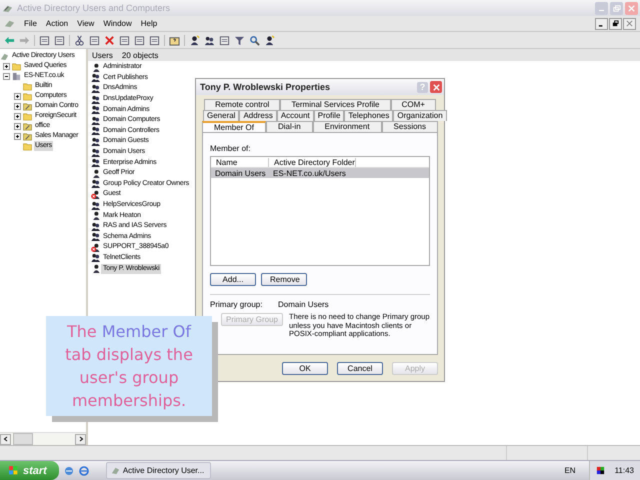  I want to click on clock: 11:43, so click(624, 470).